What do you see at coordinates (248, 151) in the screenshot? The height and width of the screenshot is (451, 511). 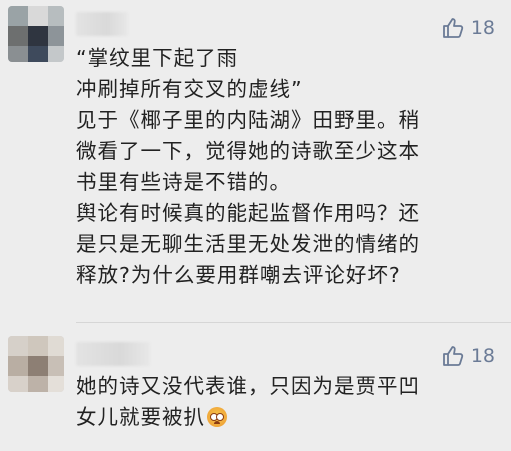 I see `comment-line: 微看了一下，觉得她的诗歌至少这本` at bounding box center [248, 151].